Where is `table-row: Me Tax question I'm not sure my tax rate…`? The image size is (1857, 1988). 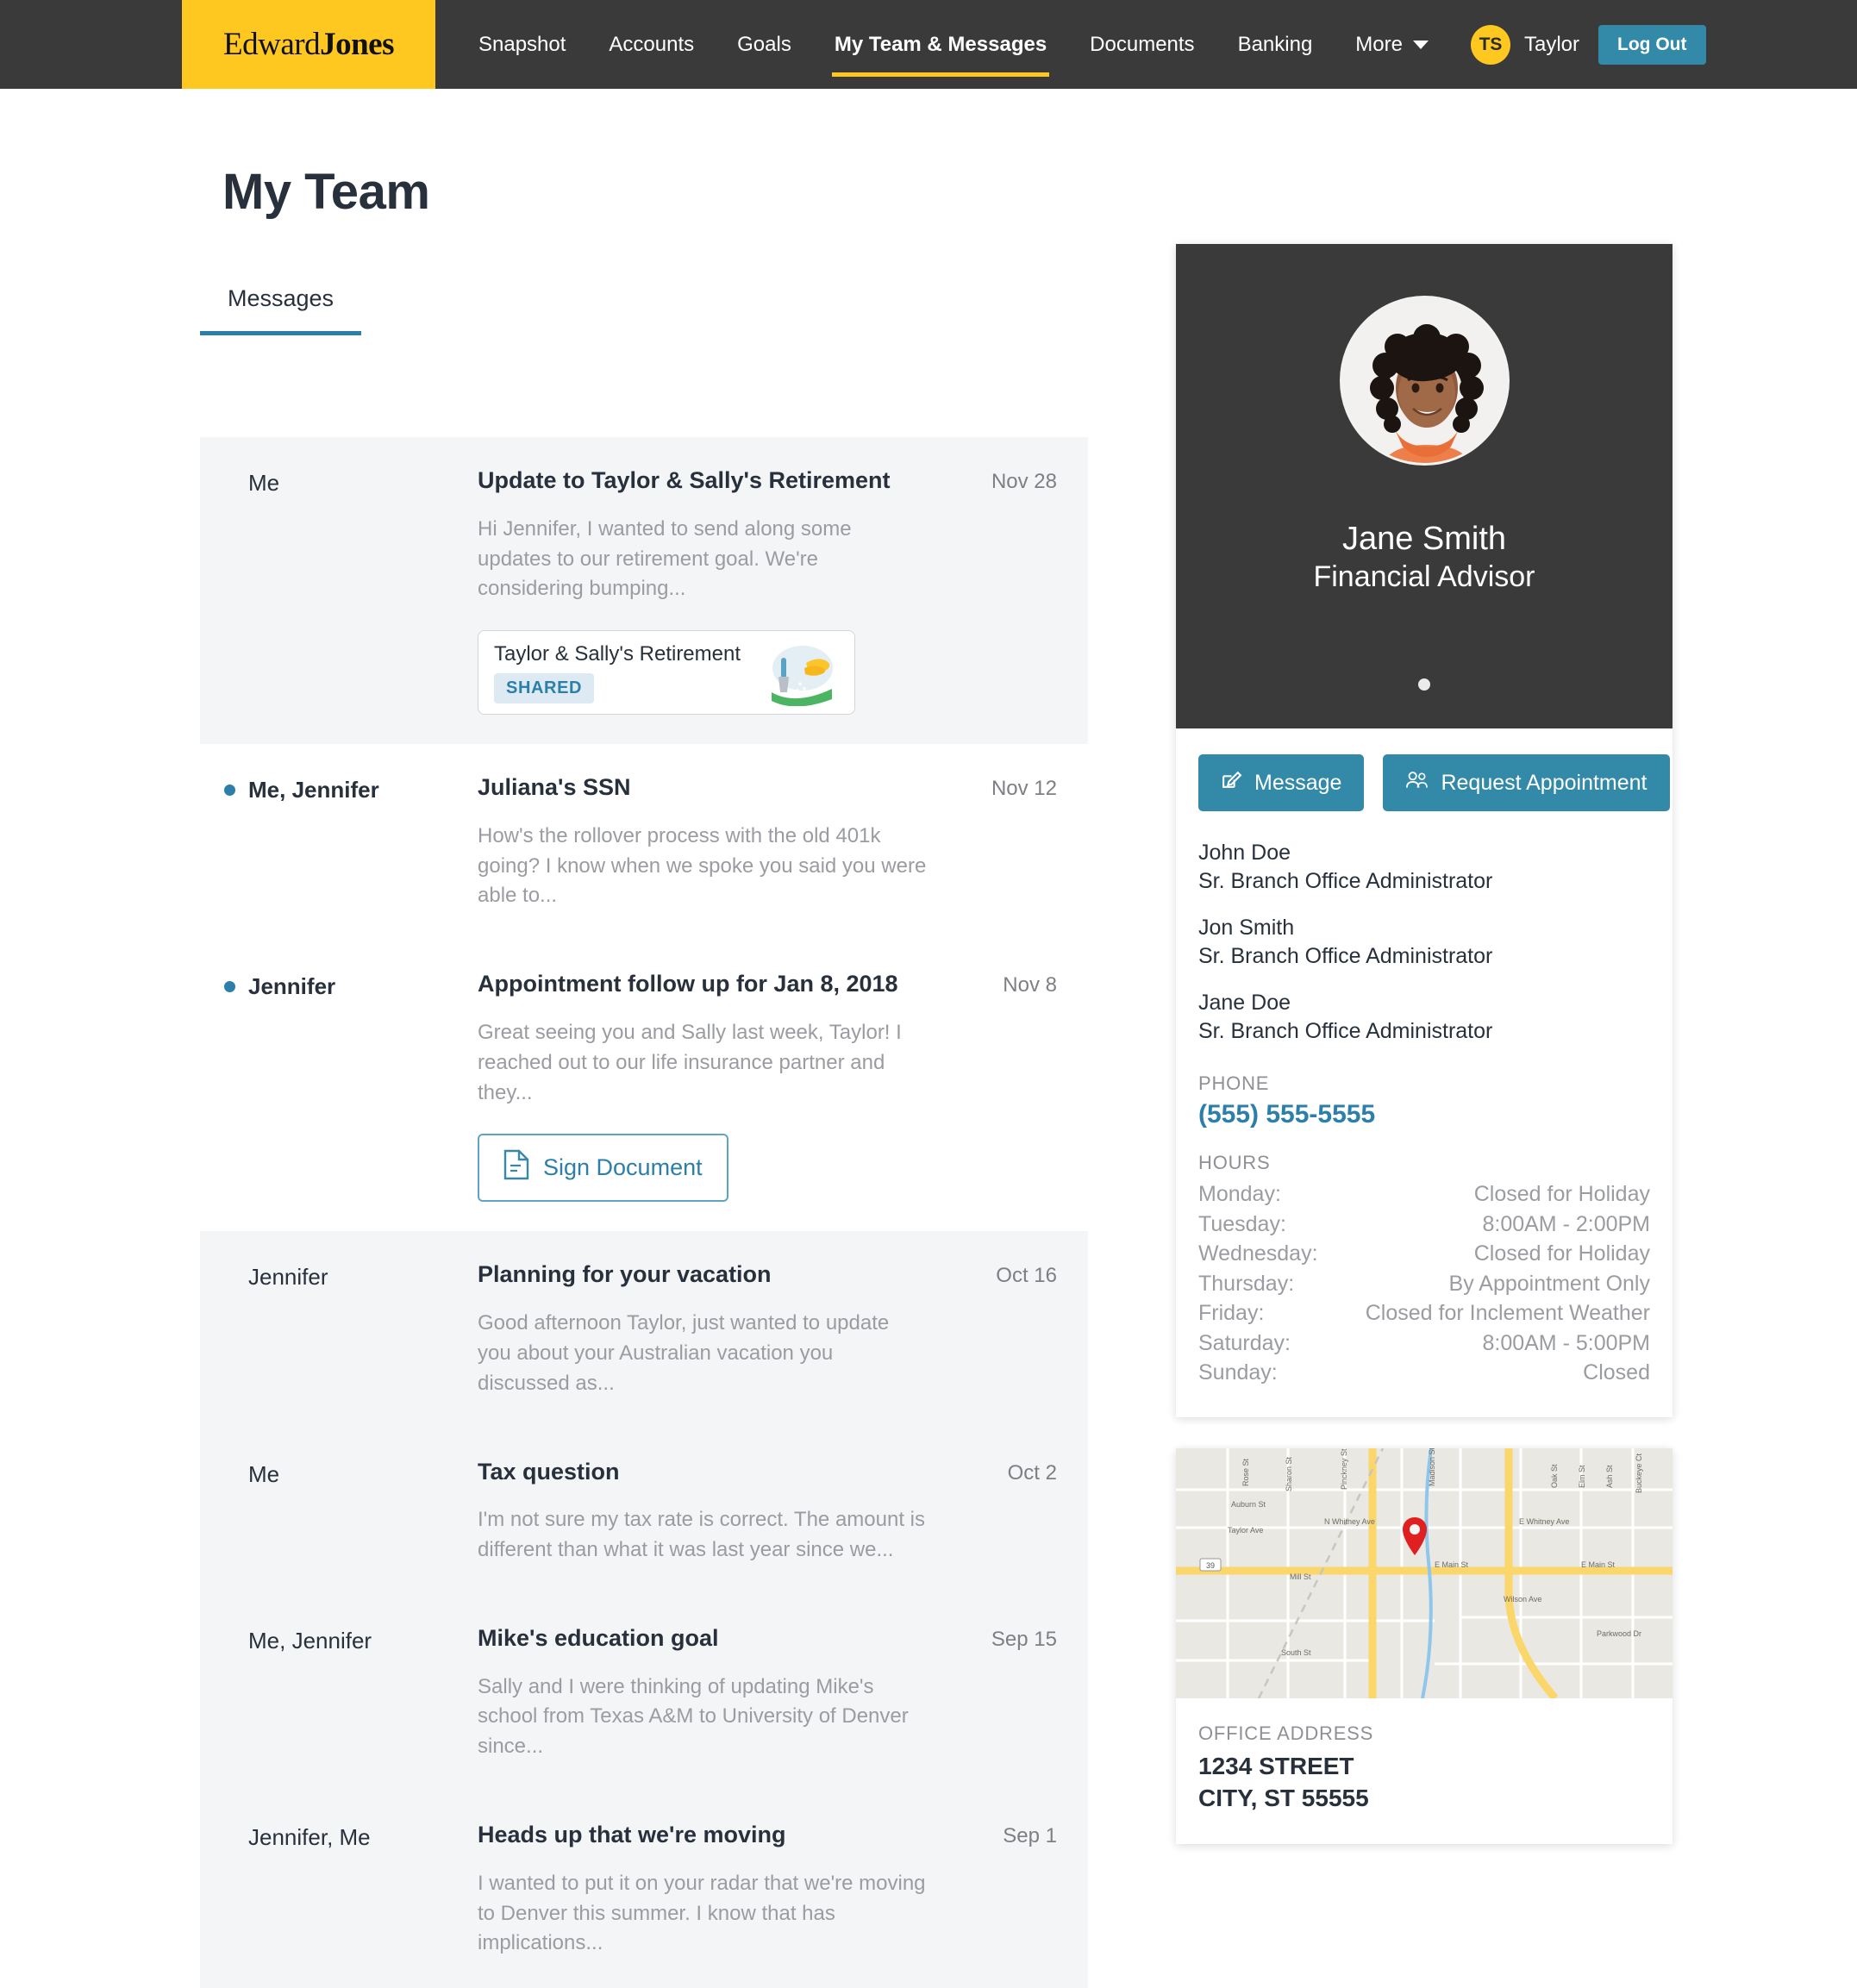 table-row: Me Tax question I'm not sure my tax rate… is located at coordinates (644, 1512).